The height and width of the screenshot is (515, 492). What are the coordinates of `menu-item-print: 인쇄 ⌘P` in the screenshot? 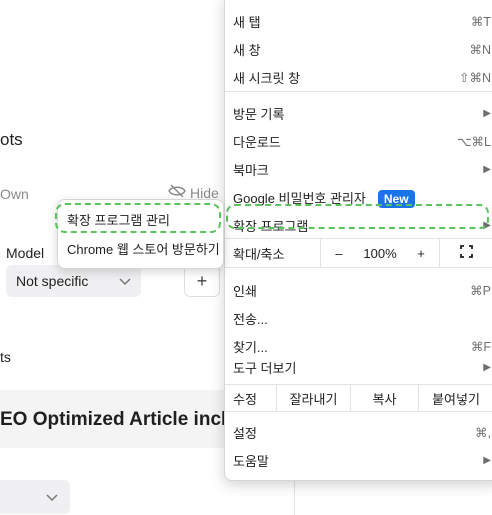 It's located at (358, 290).